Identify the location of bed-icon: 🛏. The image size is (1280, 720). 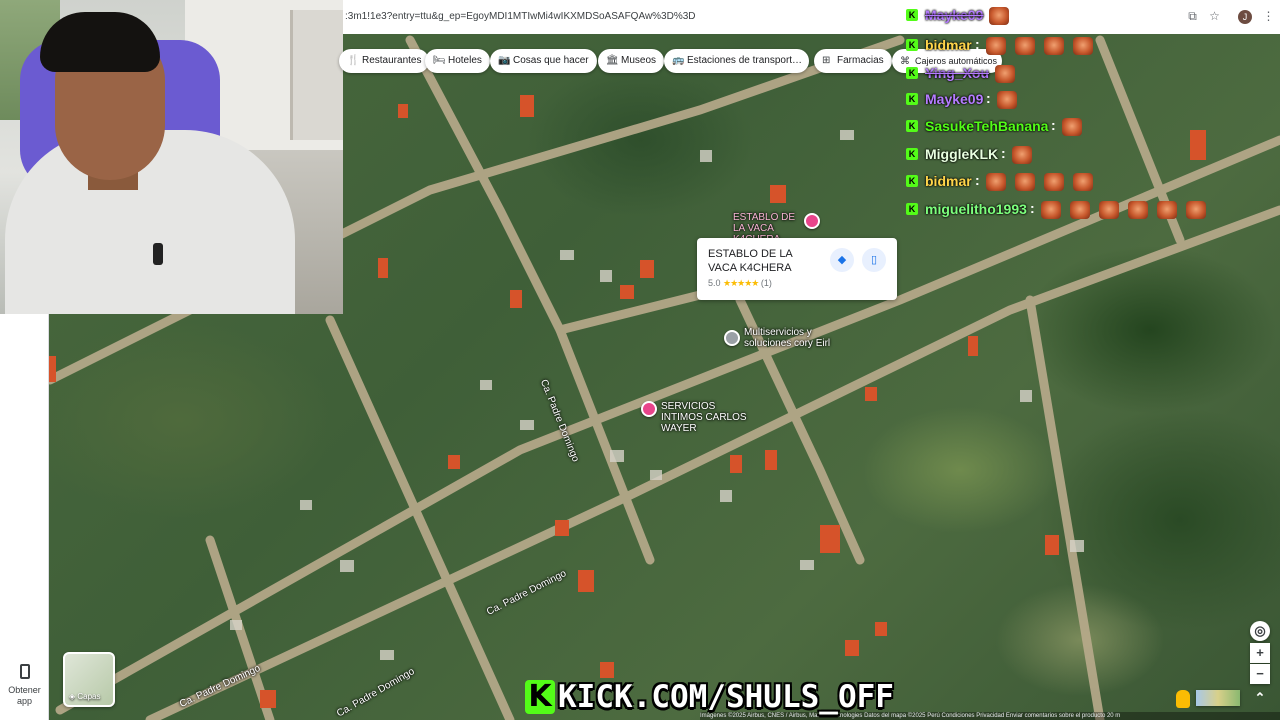
(439, 60).